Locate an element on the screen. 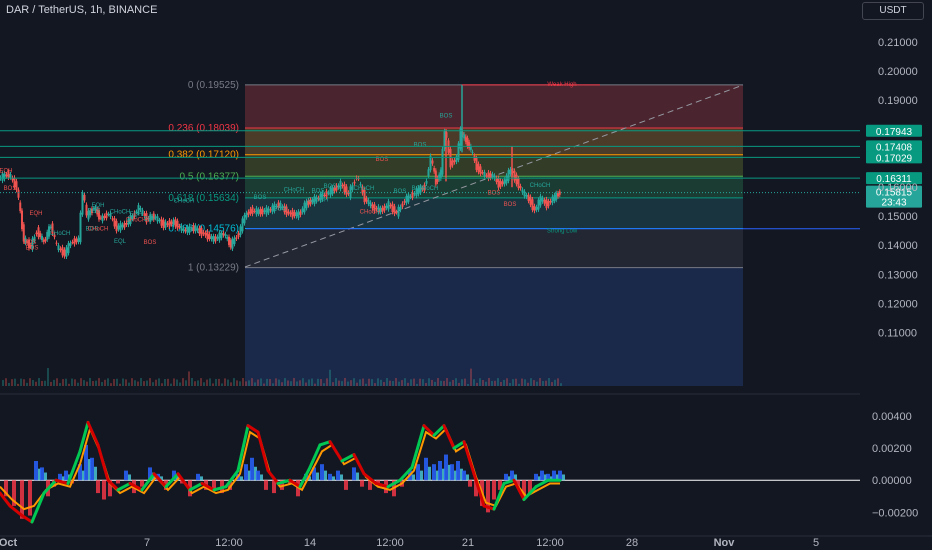 This screenshot has width=932, height=550. structure-label: Strong Low is located at coordinates (562, 231).